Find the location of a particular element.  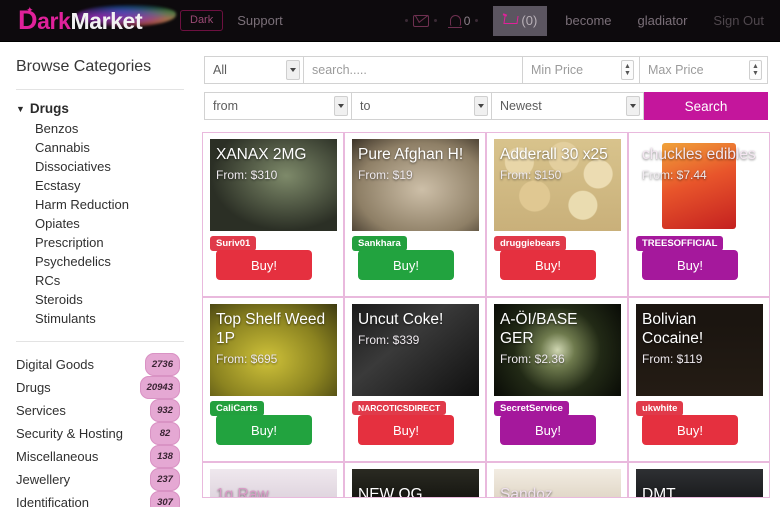

product-title: Top Shelf Weed 1P is located at coordinates (271, 329).